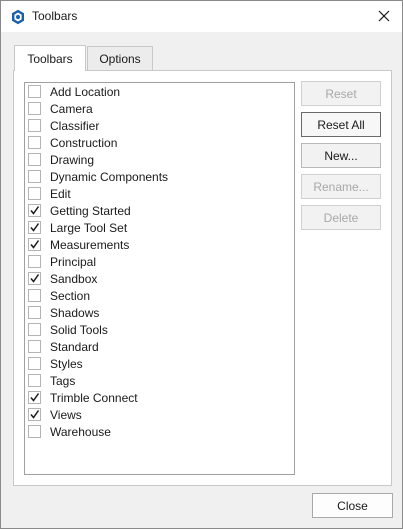 The width and height of the screenshot is (403, 529). I want to click on toolbar-list-item: Add Location, so click(74, 91).